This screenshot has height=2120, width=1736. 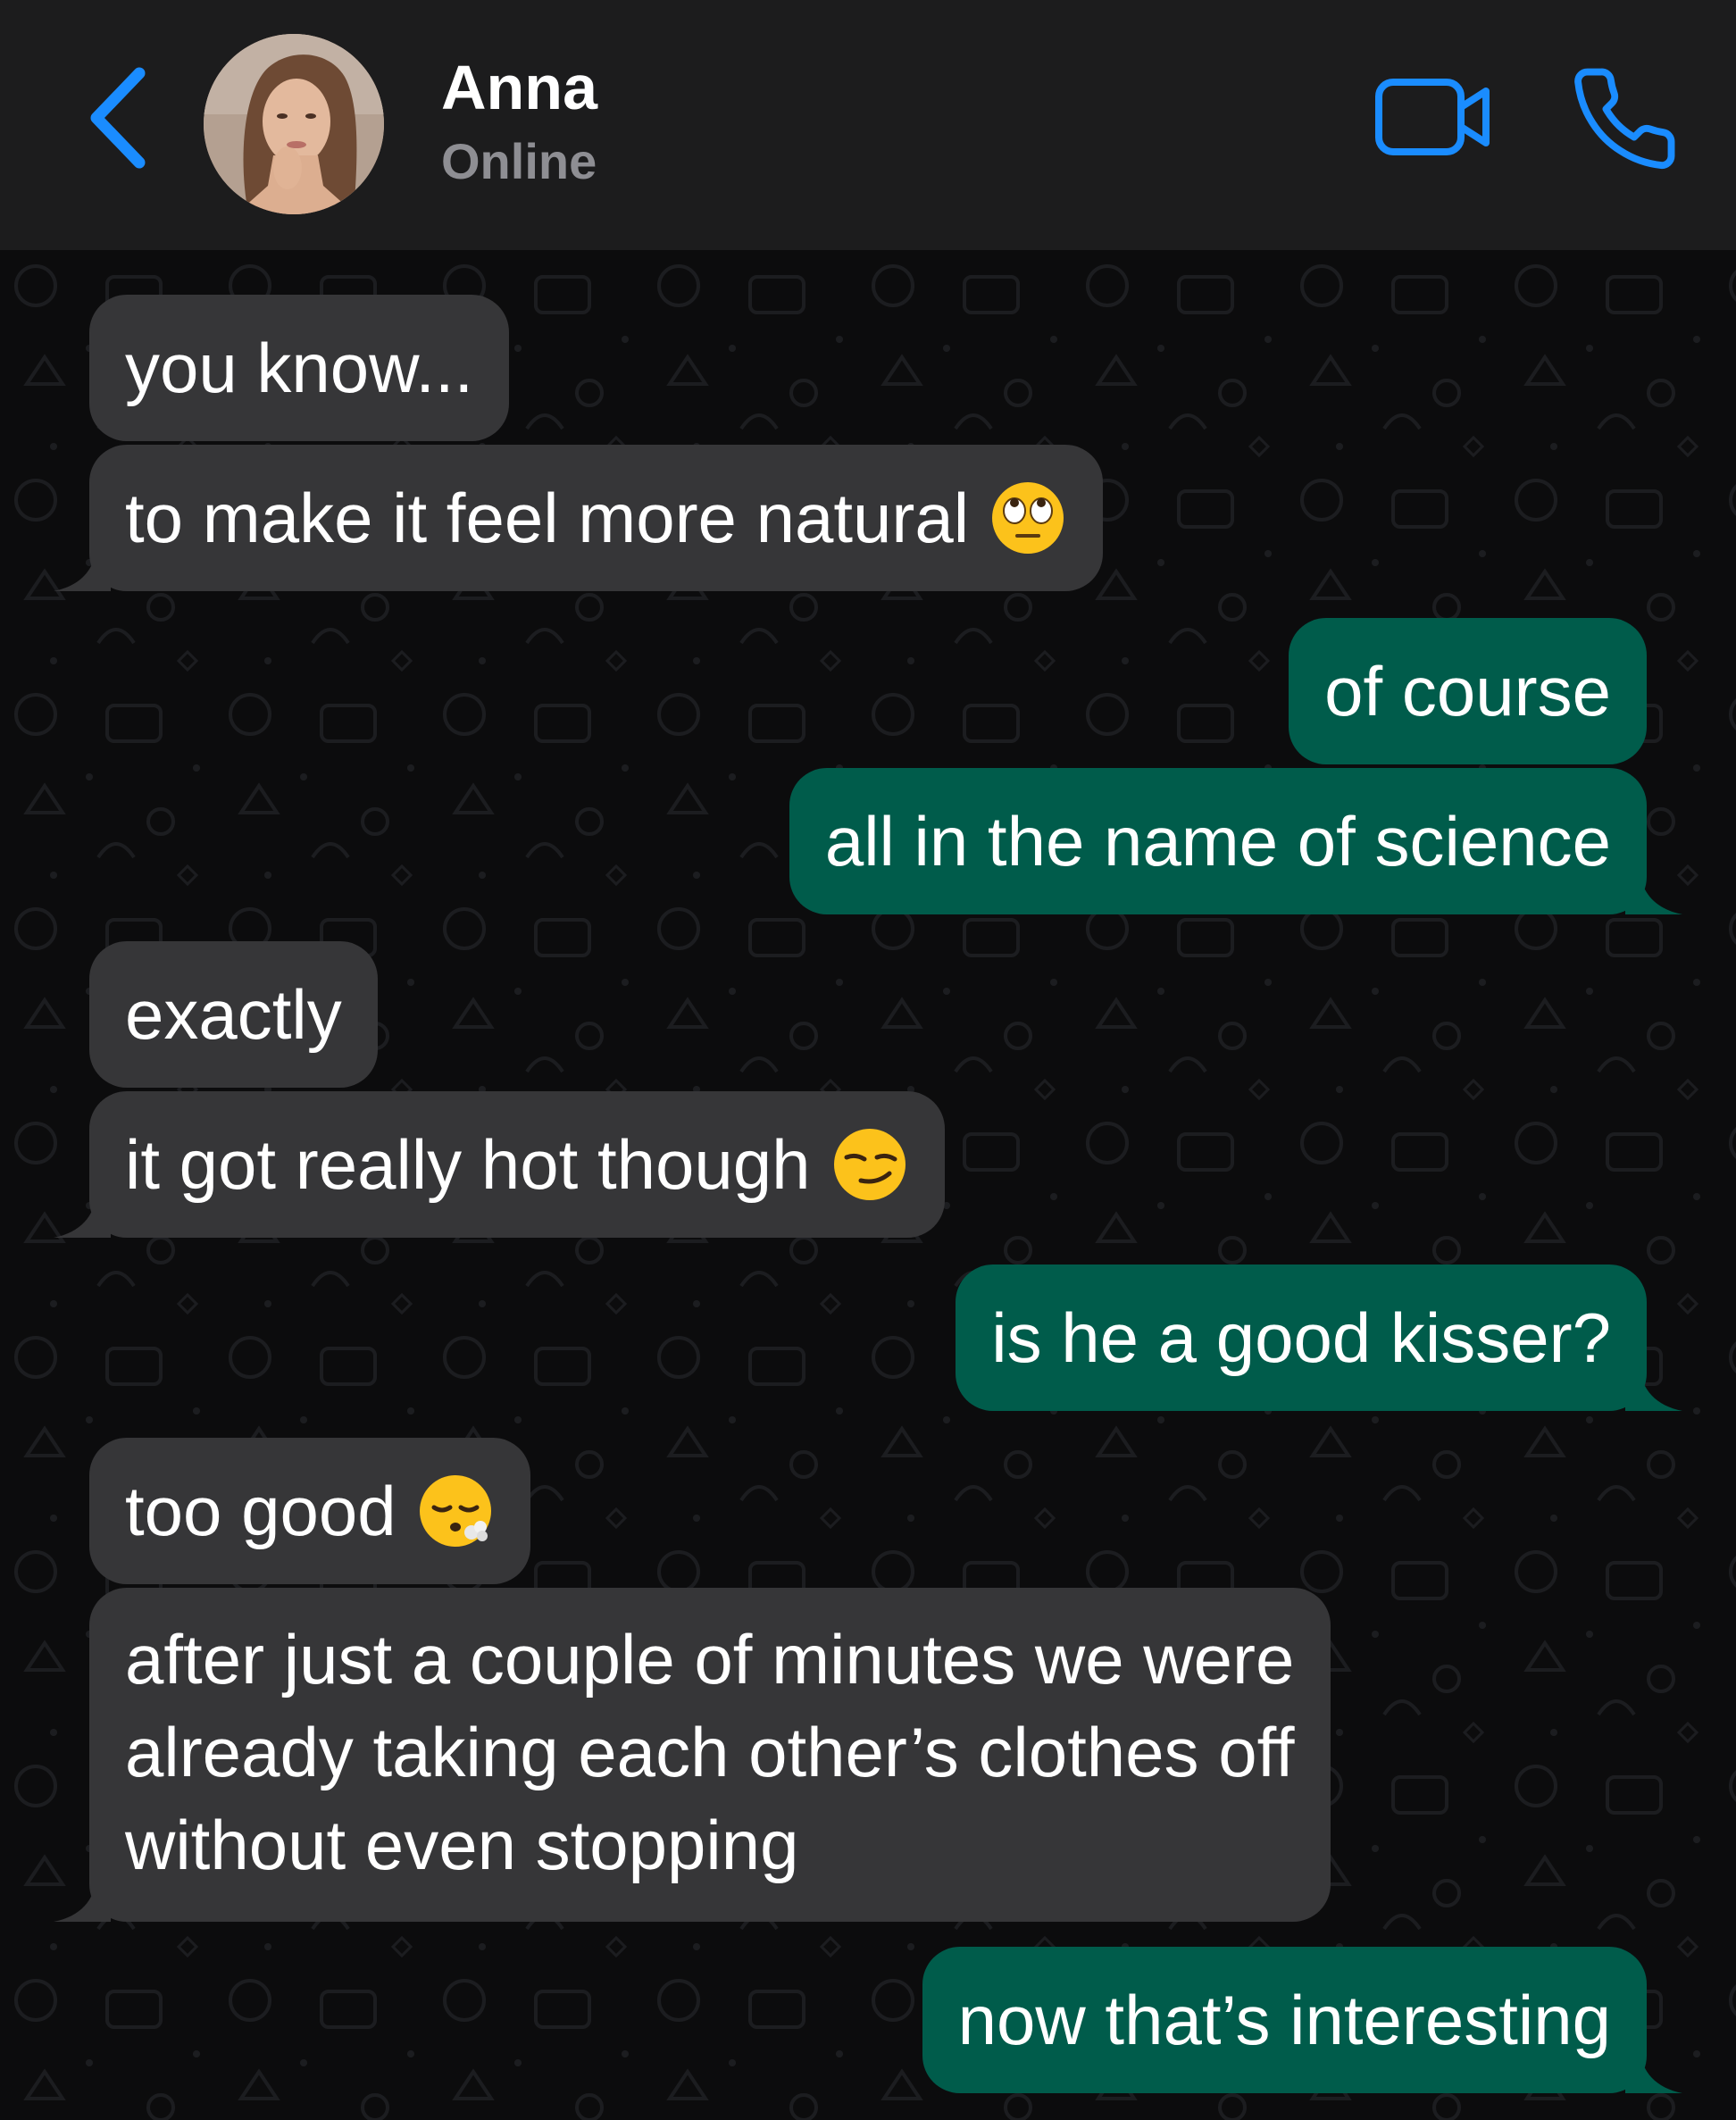 What do you see at coordinates (710, 1659) in the screenshot?
I see `message-text-line: after just a couple of minutes we were` at bounding box center [710, 1659].